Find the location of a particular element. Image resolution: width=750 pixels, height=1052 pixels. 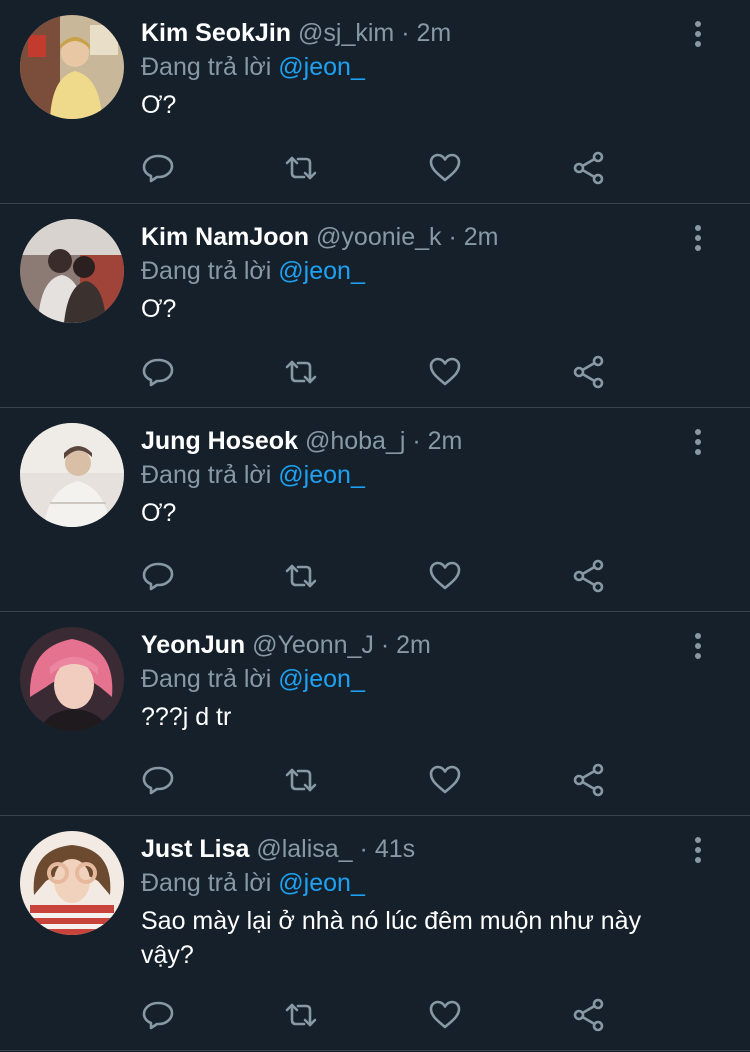

user-handle: @hoba_j is located at coordinates (355, 441).